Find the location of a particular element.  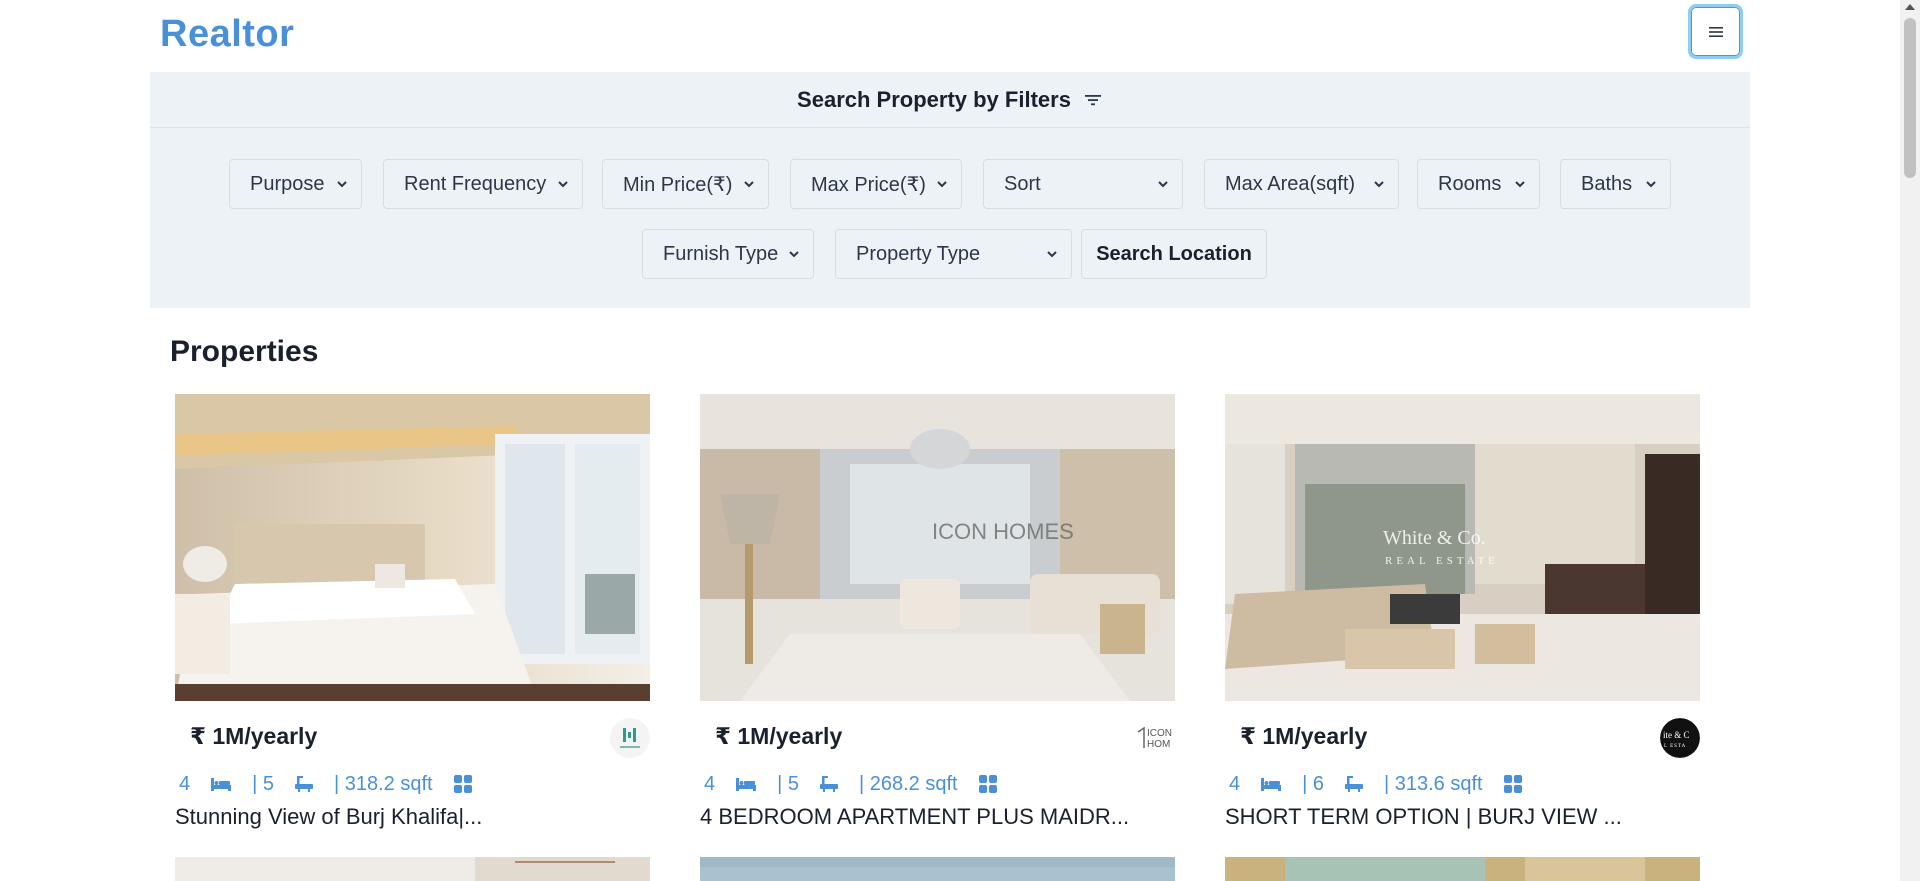

baths-select-label: Baths is located at coordinates (1607, 183).